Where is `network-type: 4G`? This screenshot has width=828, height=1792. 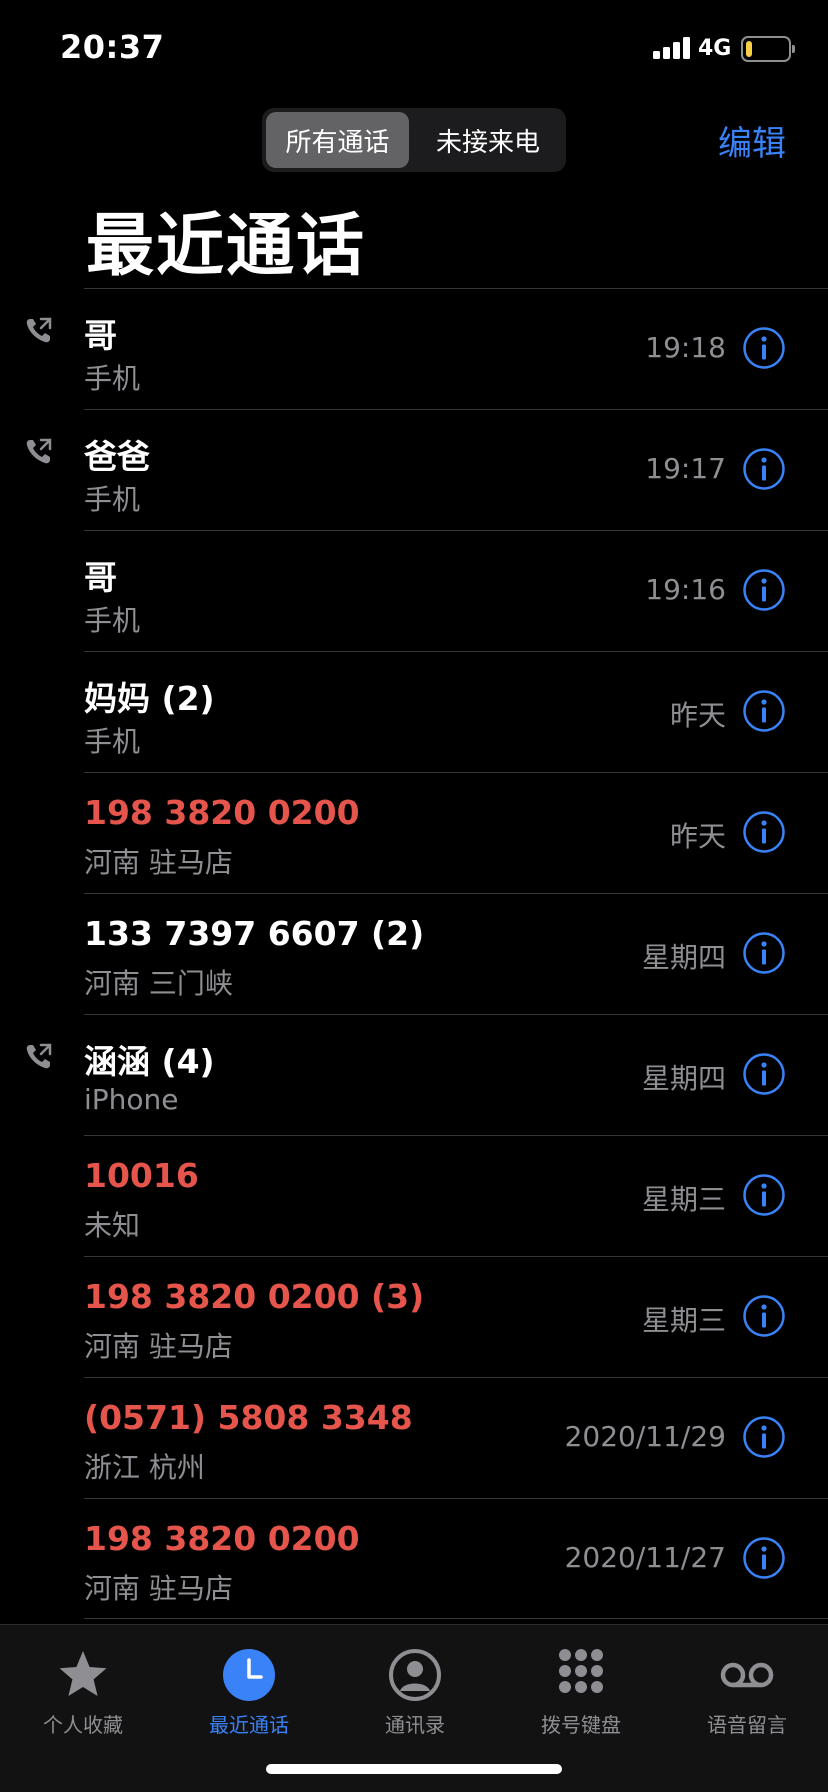
network-type: 4G is located at coordinates (715, 48).